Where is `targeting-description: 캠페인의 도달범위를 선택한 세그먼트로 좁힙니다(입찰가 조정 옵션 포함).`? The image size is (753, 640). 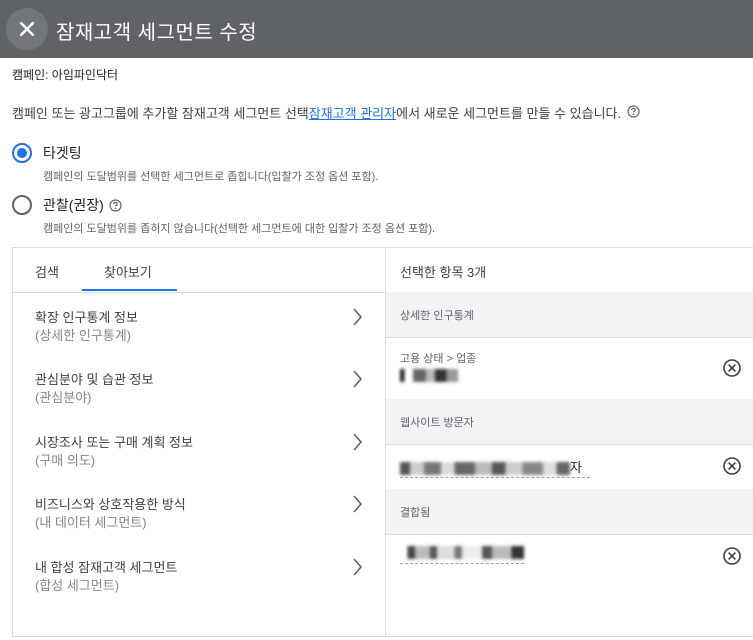 targeting-description: 캠페인의 도달범위를 선택한 세그먼트로 좁힙니다(입찰가 조정 옵션 포함). is located at coordinates (211, 177).